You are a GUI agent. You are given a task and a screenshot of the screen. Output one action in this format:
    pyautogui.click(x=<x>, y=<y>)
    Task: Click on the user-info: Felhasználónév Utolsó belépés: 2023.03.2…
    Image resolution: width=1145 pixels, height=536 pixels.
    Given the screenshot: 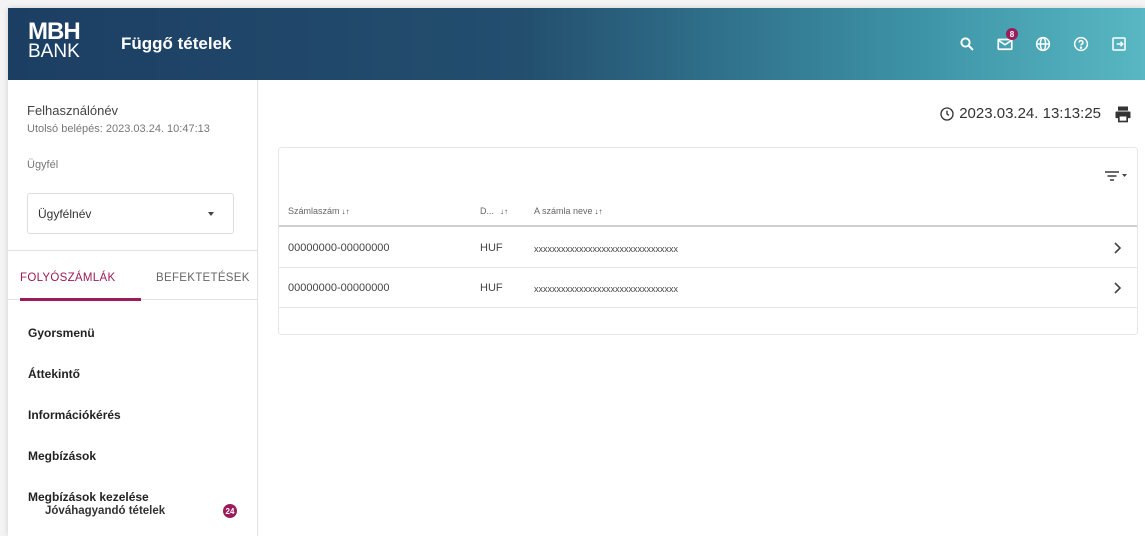 What is the action you would take?
    pyautogui.click(x=132, y=108)
    